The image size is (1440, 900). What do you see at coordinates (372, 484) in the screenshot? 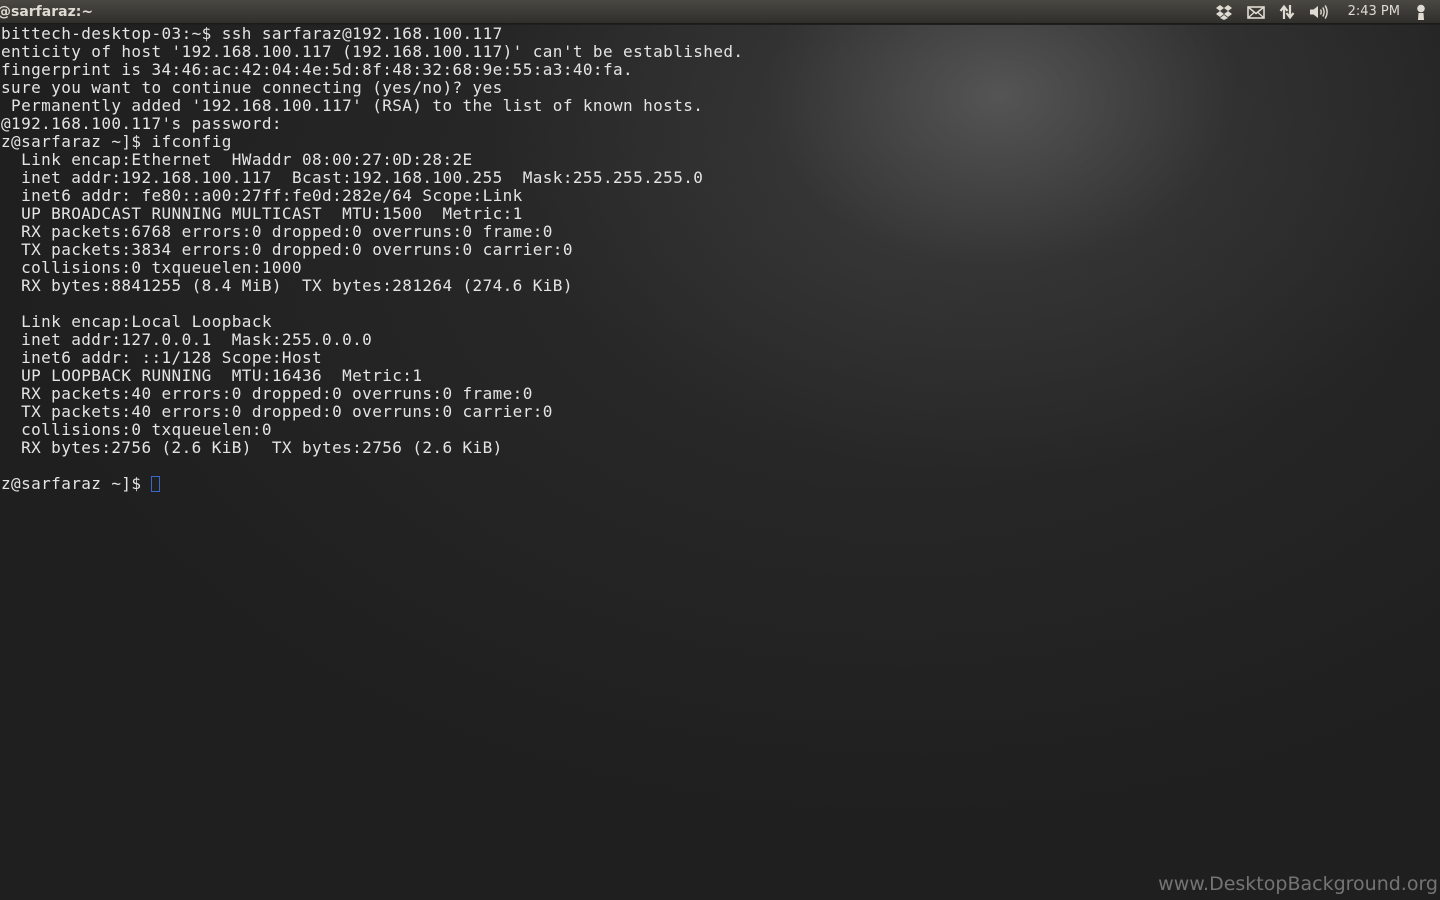
I see `prompt-line: z@sarfaraz ~]$` at bounding box center [372, 484].